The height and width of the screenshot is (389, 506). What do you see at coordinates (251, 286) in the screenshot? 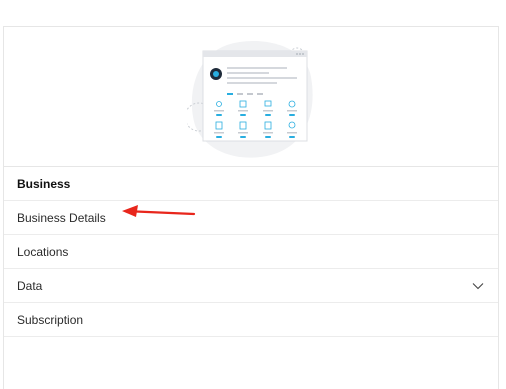
I see `menu-item-data: Data` at bounding box center [251, 286].